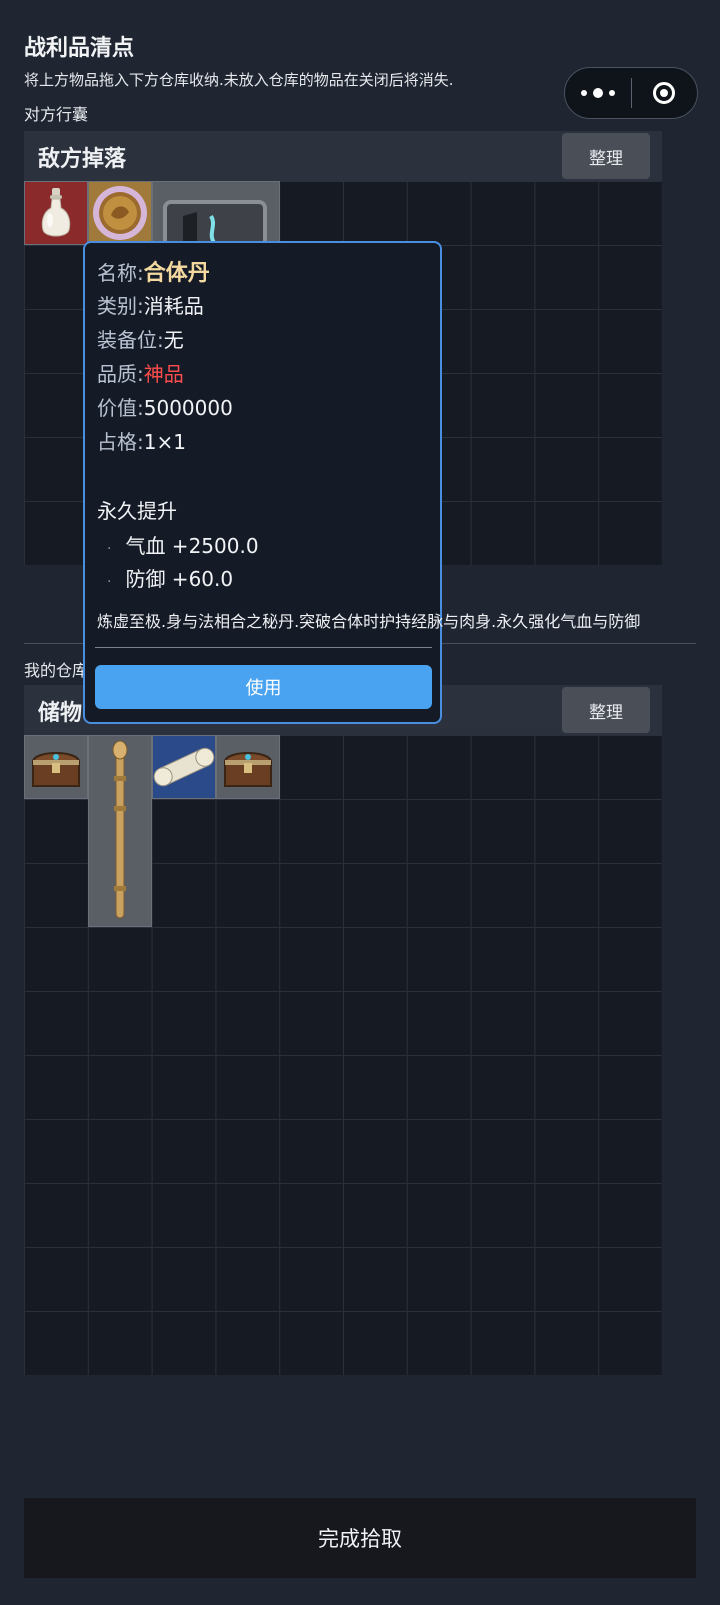  Describe the element at coordinates (120, 273) in the screenshot. I see `tooltip-name-label: 名称:` at that location.